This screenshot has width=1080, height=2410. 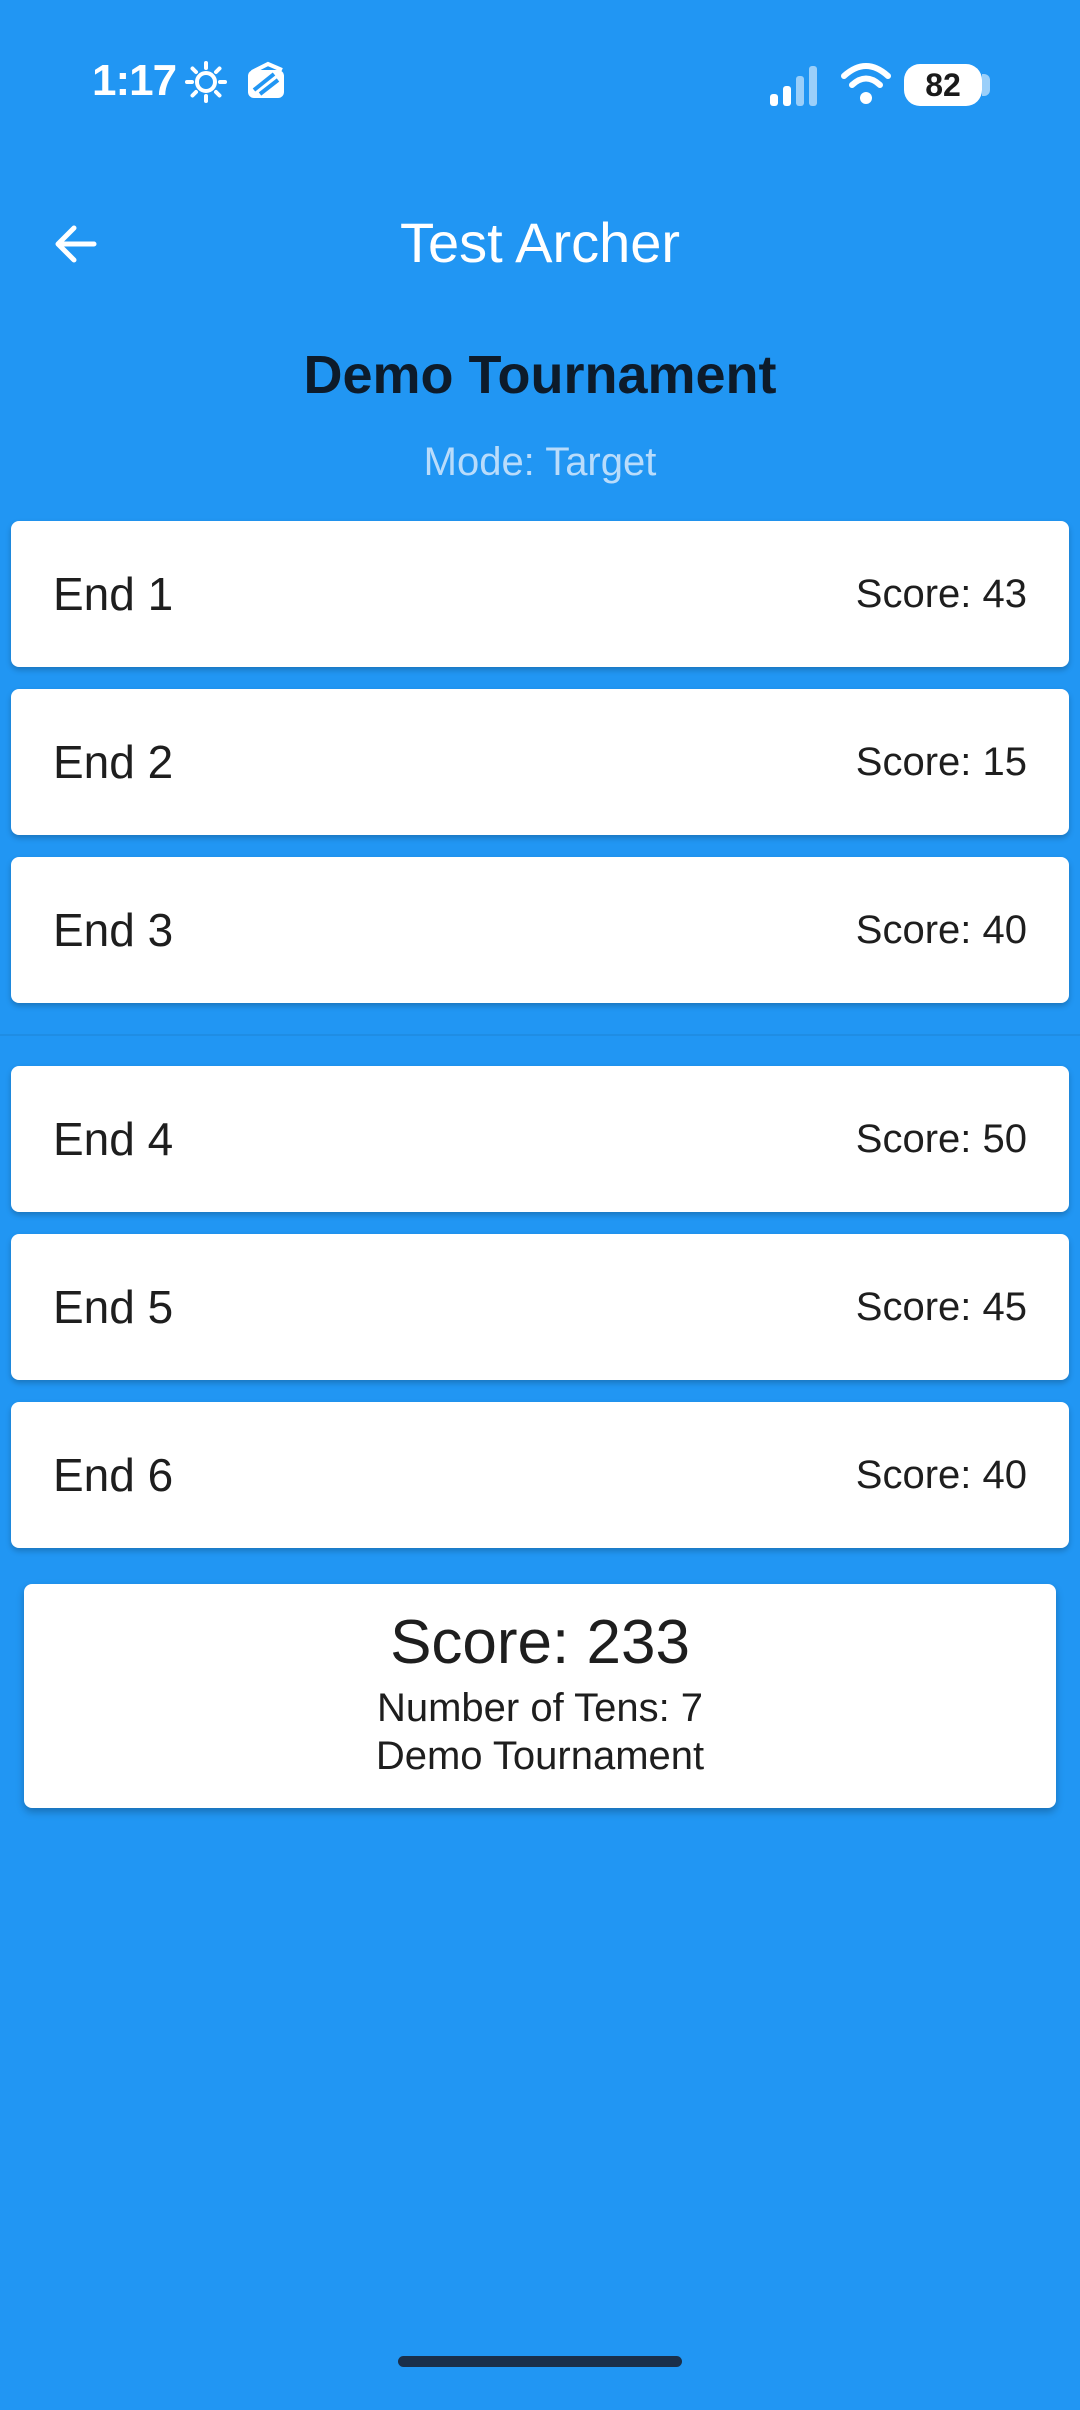 I want to click on end-card-1: End 1 Score: 43, so click(x=540, y=594).